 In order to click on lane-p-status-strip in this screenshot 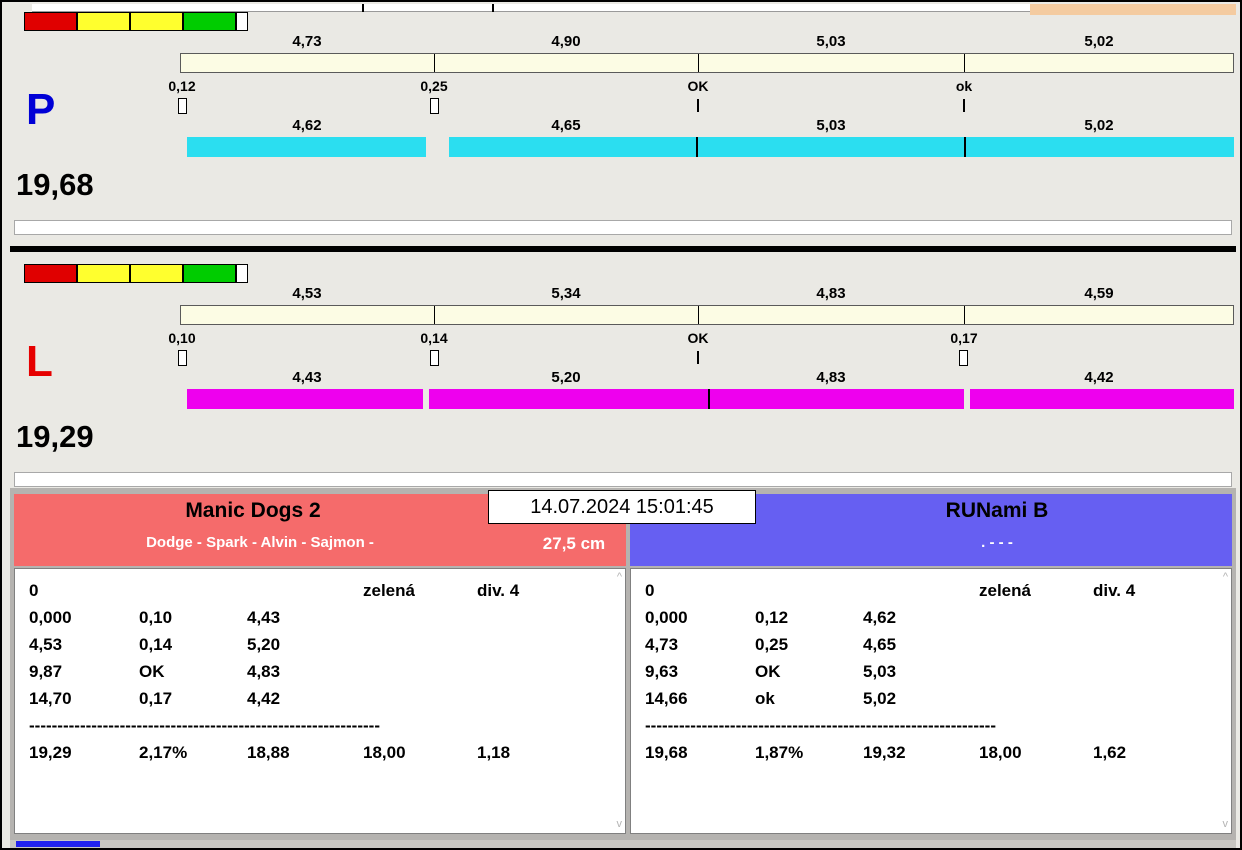, I will do `click(623, 227)`.